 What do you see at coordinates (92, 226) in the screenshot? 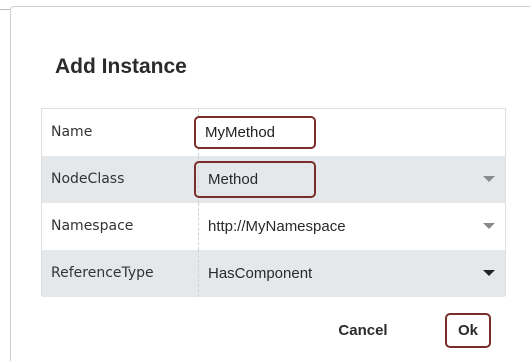
I see `property-label-namespace: Namespace` at bounding box center [92, 226].